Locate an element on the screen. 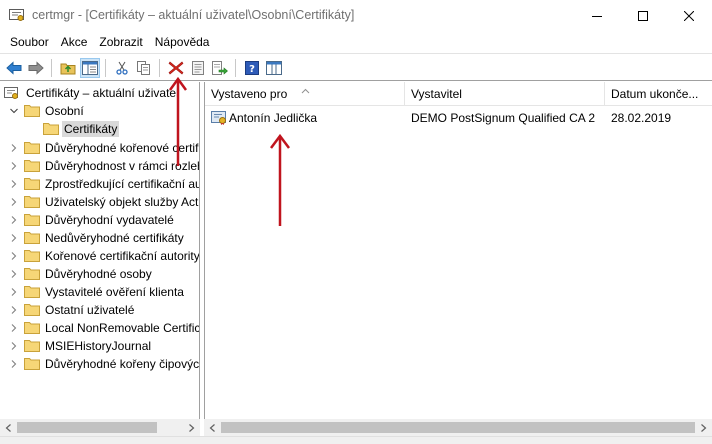 This screenshot has width=712, height=444. menu-akce: Akce is located at coordinates (74, 42).